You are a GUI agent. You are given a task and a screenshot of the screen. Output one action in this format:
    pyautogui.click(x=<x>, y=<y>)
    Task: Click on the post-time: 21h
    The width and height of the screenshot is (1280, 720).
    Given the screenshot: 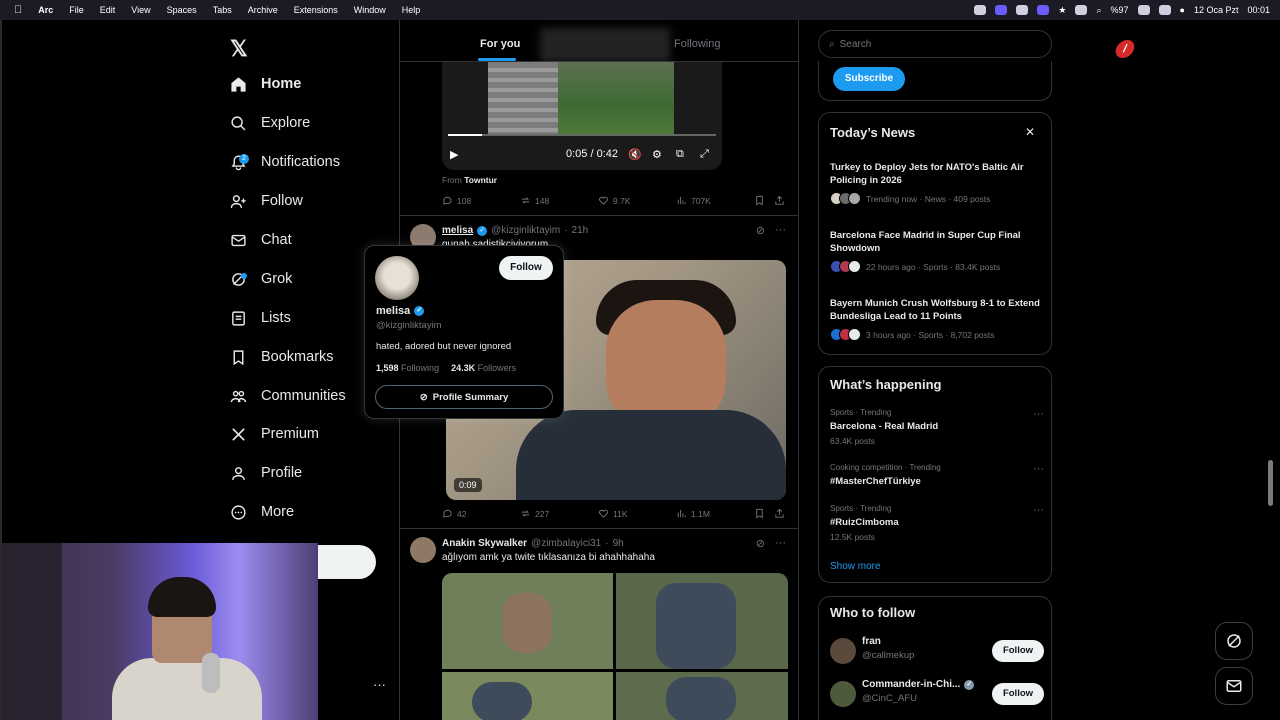 What is the action you would take?
    pyautogui.click(x=580, y=230)
    